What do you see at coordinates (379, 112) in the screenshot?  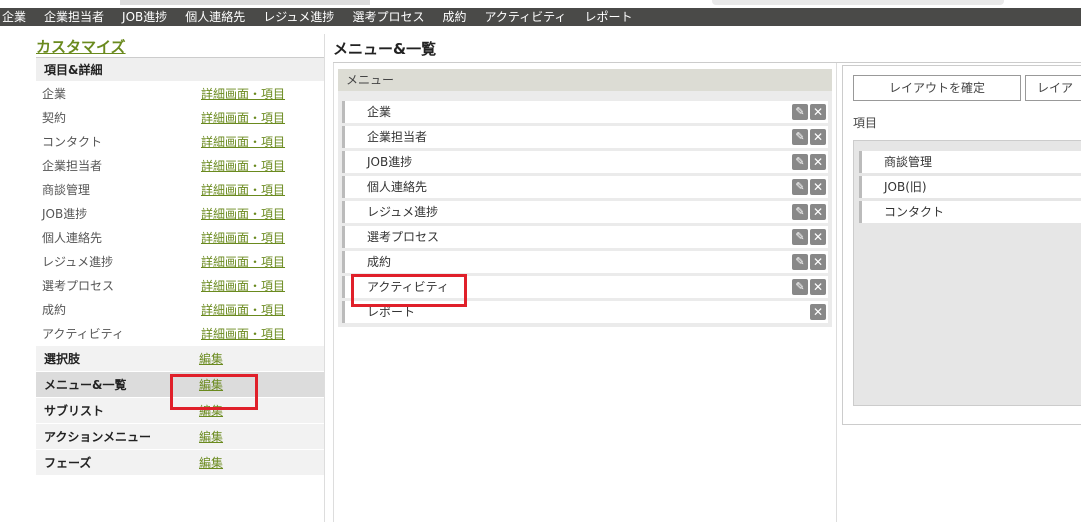 I see `menu-item-label: 企業` at bounding box center [379, 112].